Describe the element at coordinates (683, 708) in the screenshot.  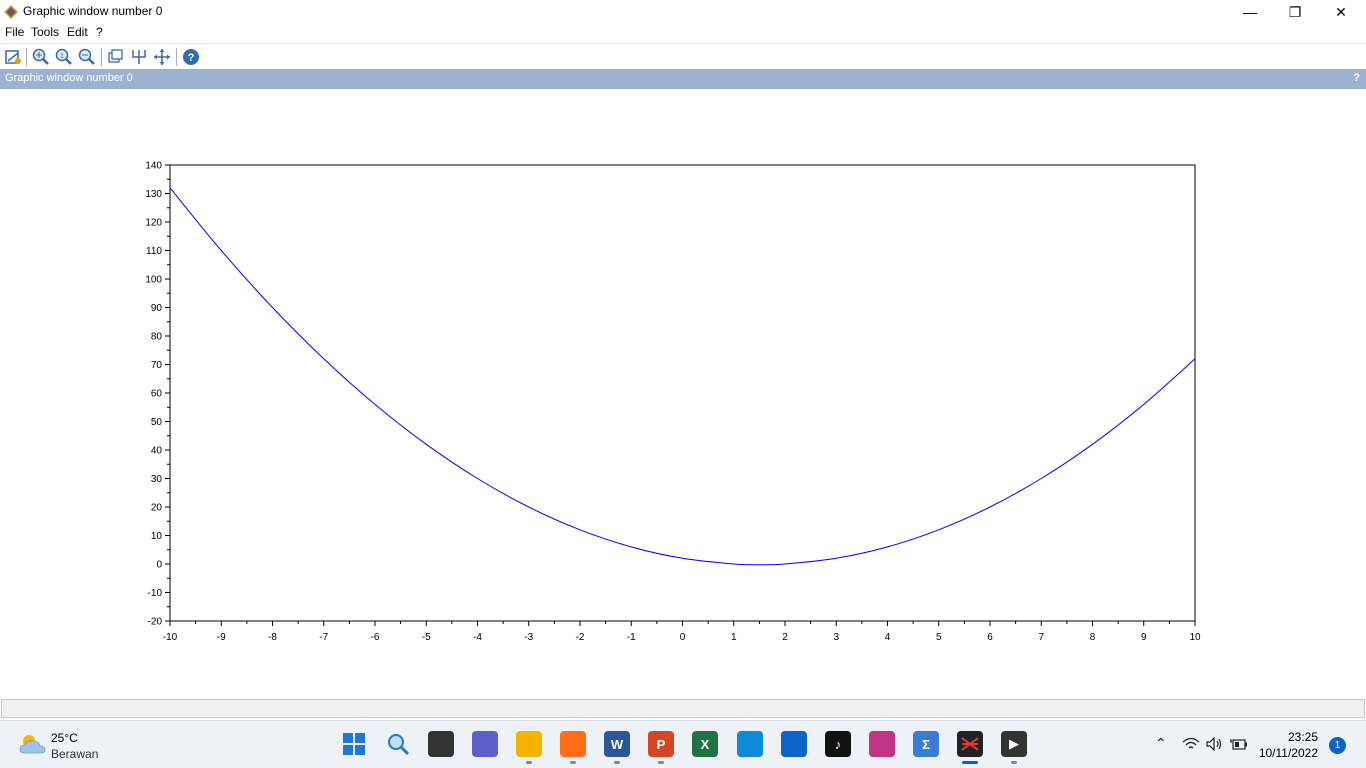
I see `status-bar` at that location.